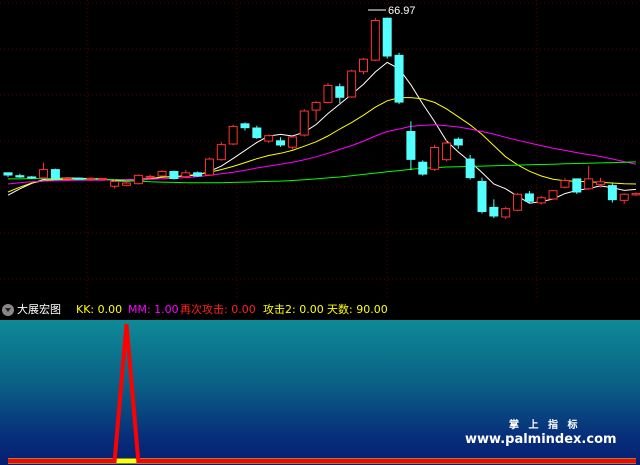  Describe the element at coordinates (39, 310) in the screenshot. I see `indicator-name: 大展宏图` at that location.